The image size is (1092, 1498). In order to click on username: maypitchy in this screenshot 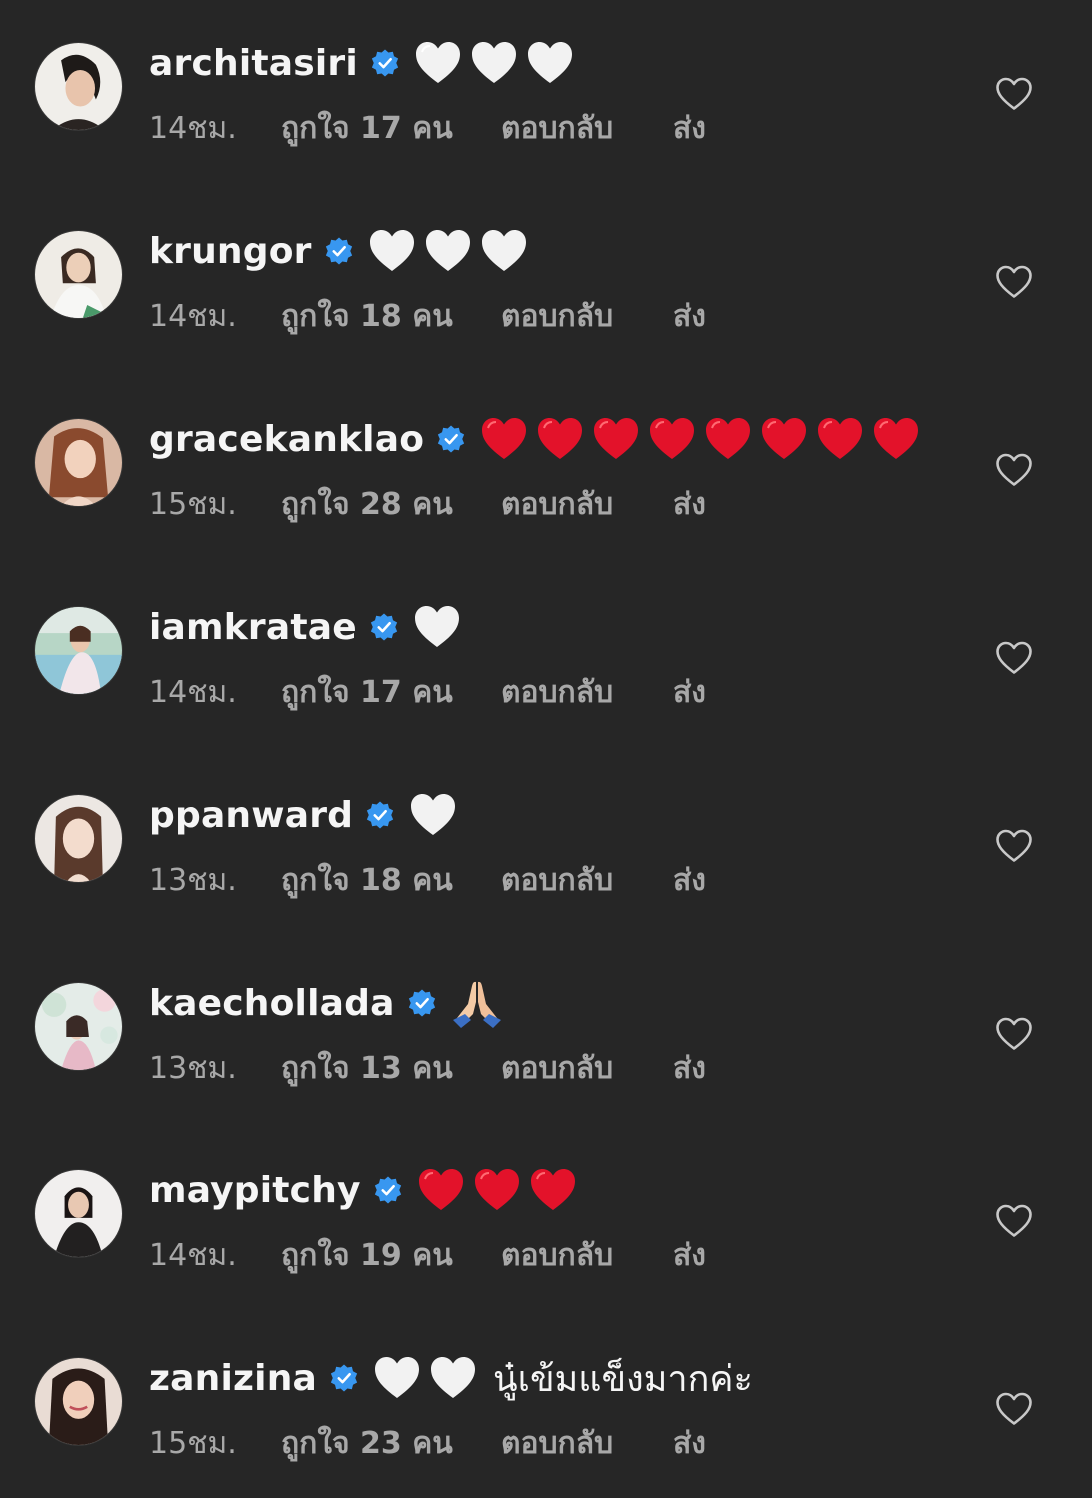, I will do `click(255, 1190)`.